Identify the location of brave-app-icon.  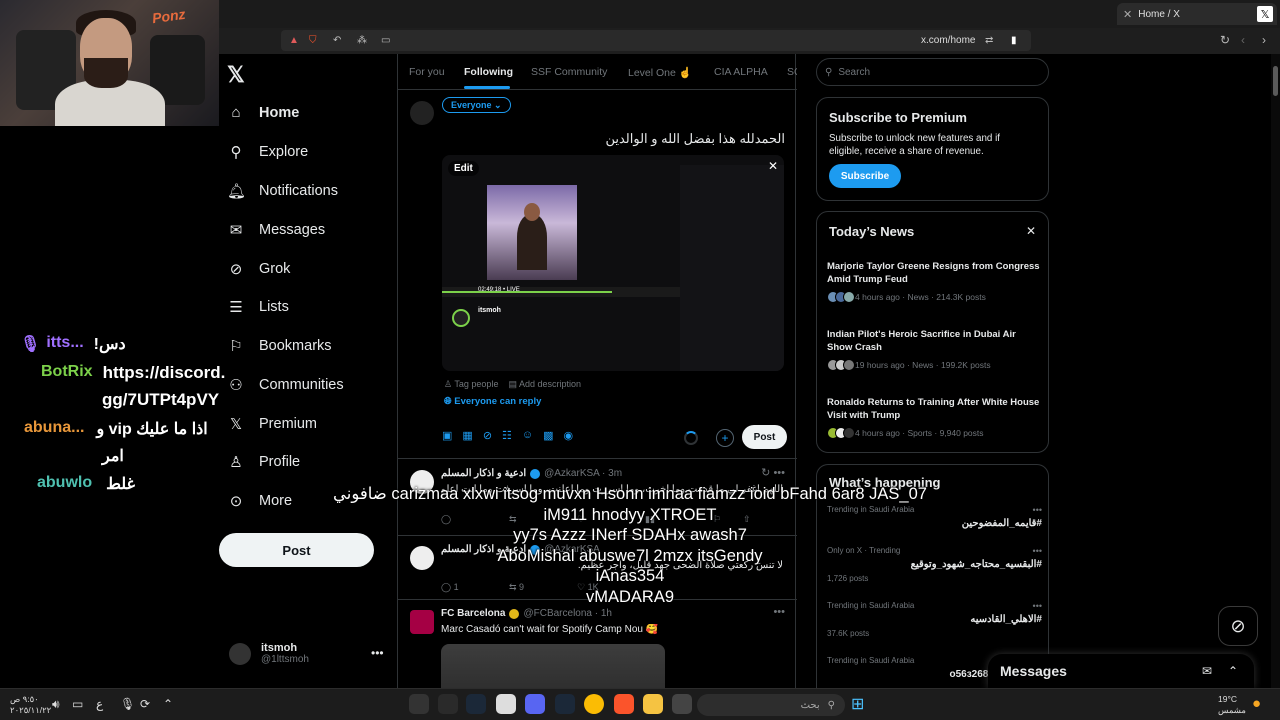
(624, 704).